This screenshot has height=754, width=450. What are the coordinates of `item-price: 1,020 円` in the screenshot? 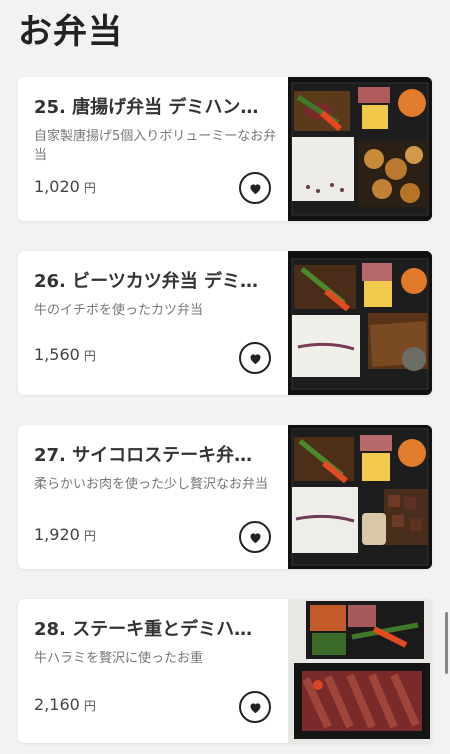 It's located at (65, 186).